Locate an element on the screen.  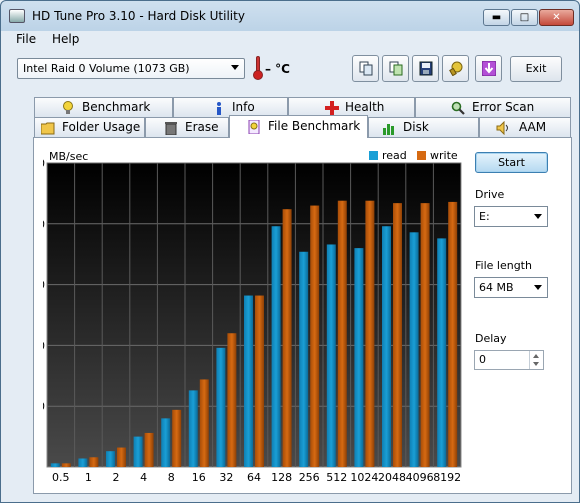
menu-help: Help is located at coordinates (65, 39).